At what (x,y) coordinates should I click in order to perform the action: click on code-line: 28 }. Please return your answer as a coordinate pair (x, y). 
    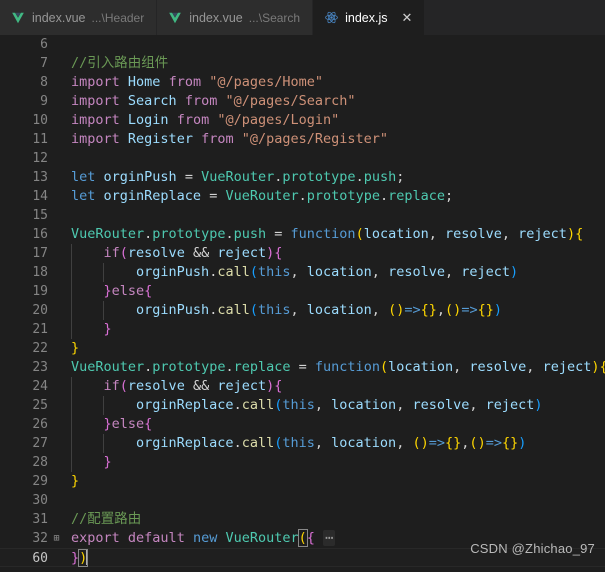
    Looking at the image, I should click on (302, 462).